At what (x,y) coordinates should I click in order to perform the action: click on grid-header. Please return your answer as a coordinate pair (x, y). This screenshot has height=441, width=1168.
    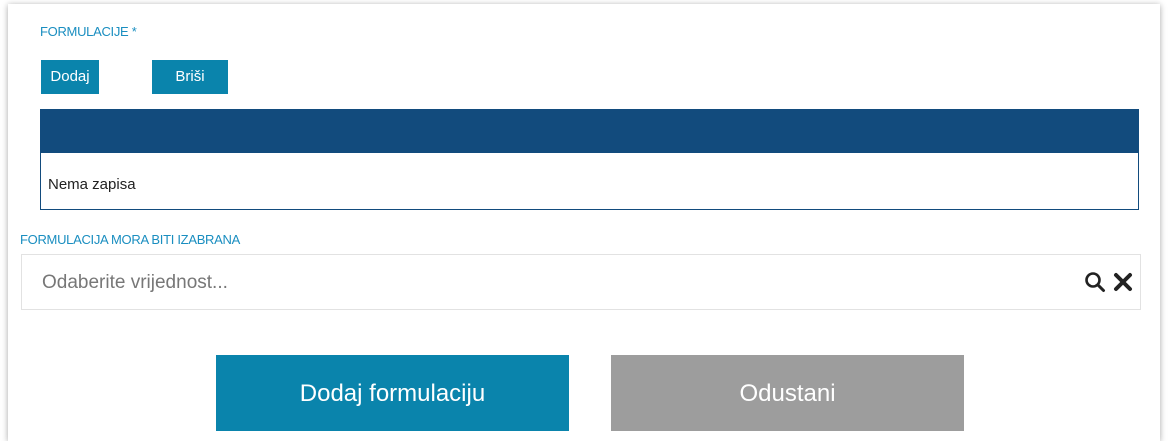
    Looking at the image, I should click on (589, 131).